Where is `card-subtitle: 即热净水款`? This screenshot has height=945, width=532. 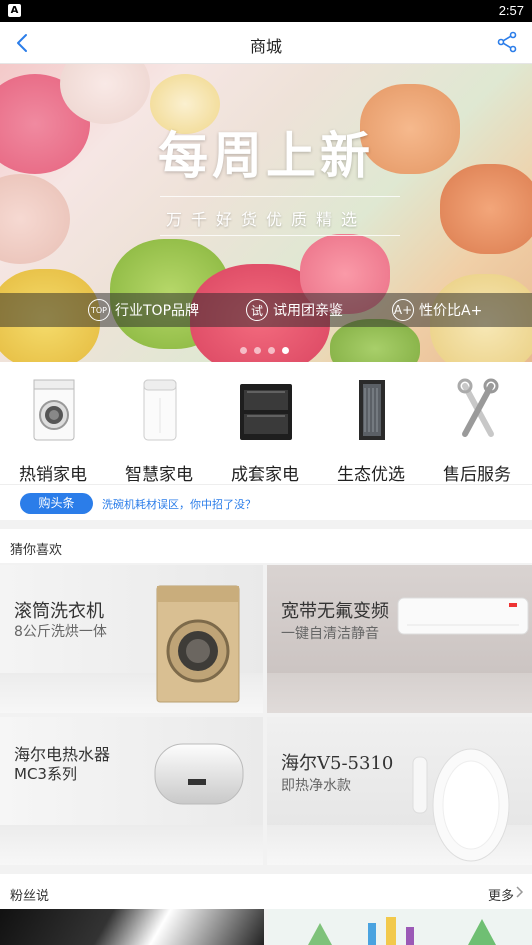
card-subtitle: 即热净水款 is located at coordinates (316, 786).